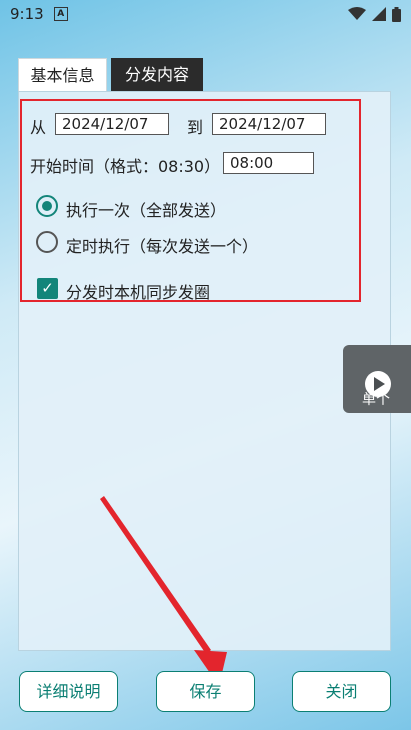  What do you see at coordinates (379, 14) in the screenshot?
I see `signal-icon` at bounding box center [379, 14].